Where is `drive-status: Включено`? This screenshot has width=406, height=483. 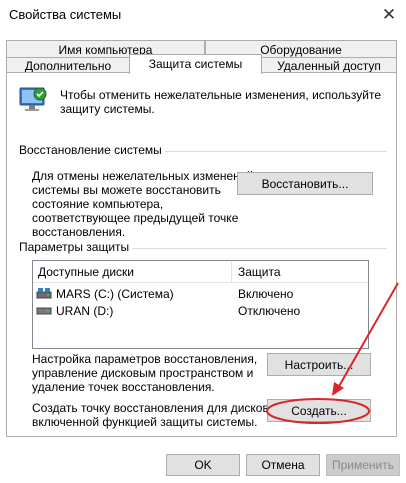
drive-status: Включено is located at coordinates (266, 294).